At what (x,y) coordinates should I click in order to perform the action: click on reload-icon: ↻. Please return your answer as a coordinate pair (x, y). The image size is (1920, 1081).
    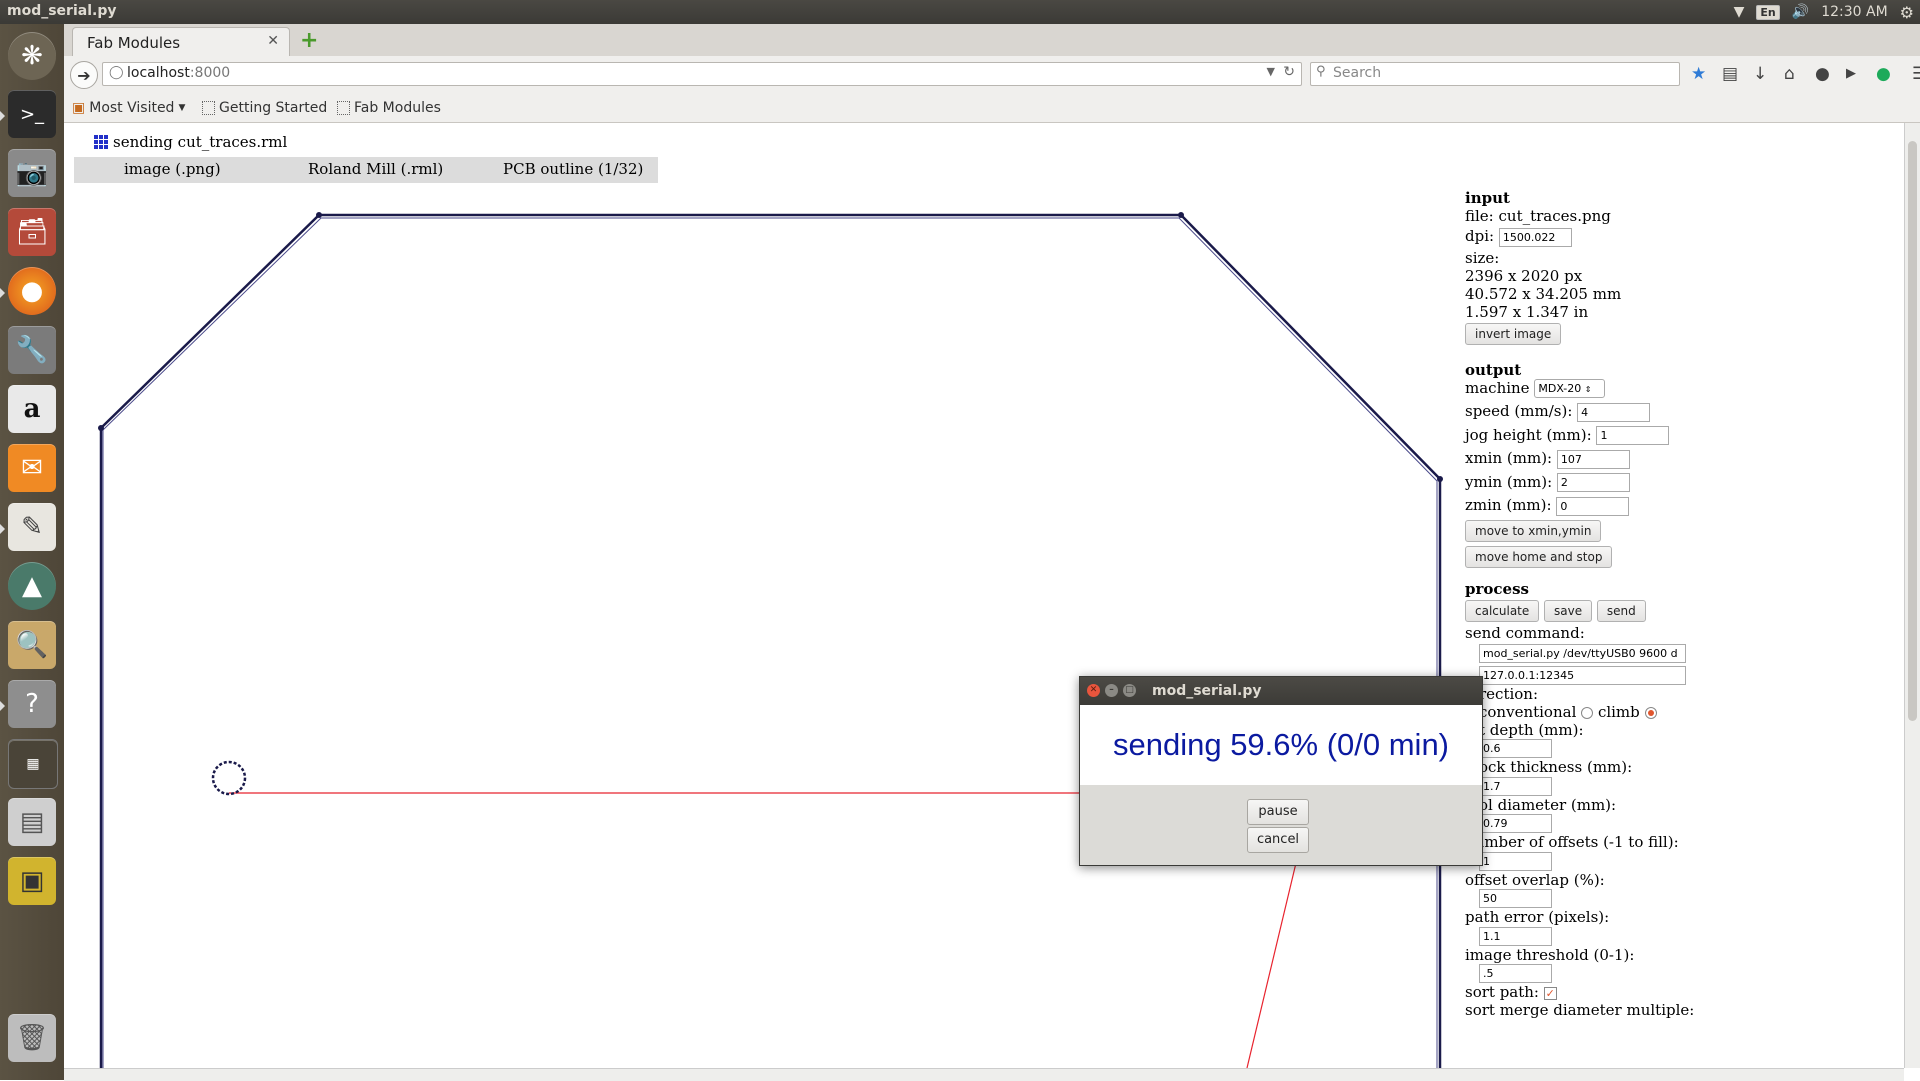
    Looking at the image, I should click on (1289, 72).